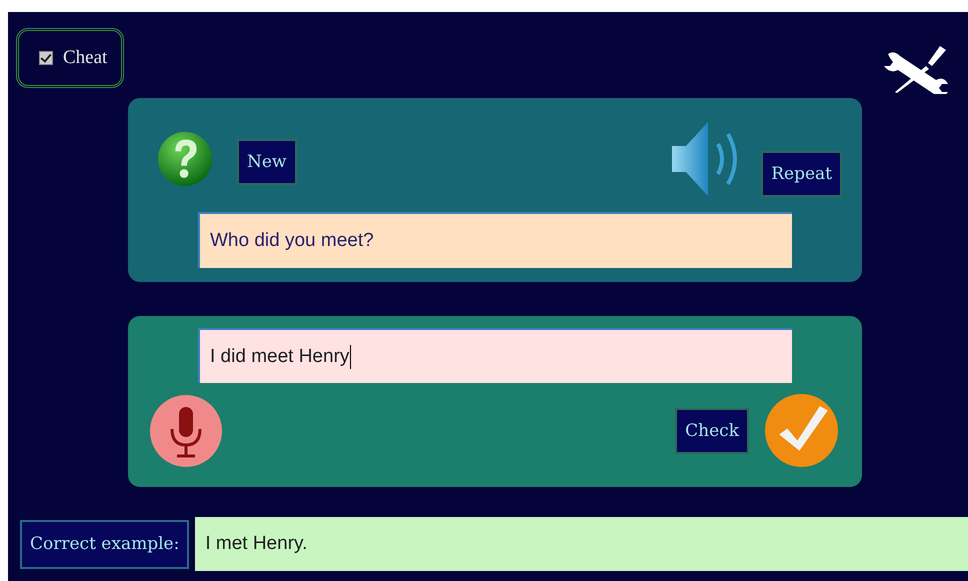 This screenshot has width=968, height=581. I want to click on checkbox, so click(46, 58).